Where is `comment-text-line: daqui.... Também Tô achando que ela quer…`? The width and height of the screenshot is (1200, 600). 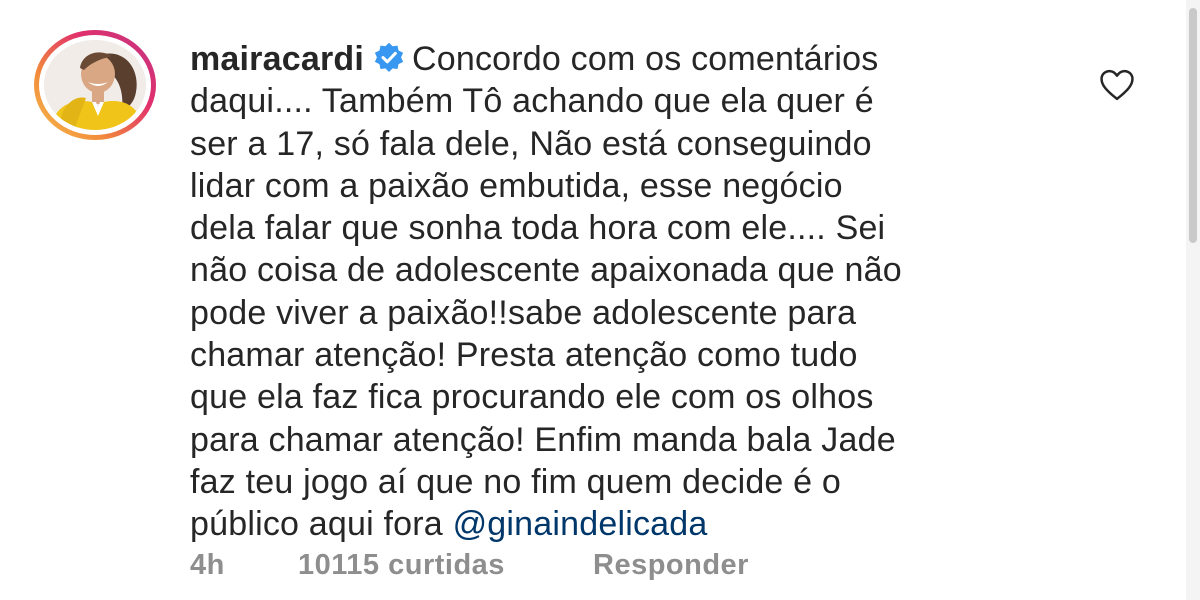
comment-text-line: daqui.... Também Tô achando que ela quer… is located at coordinates (532, 101).